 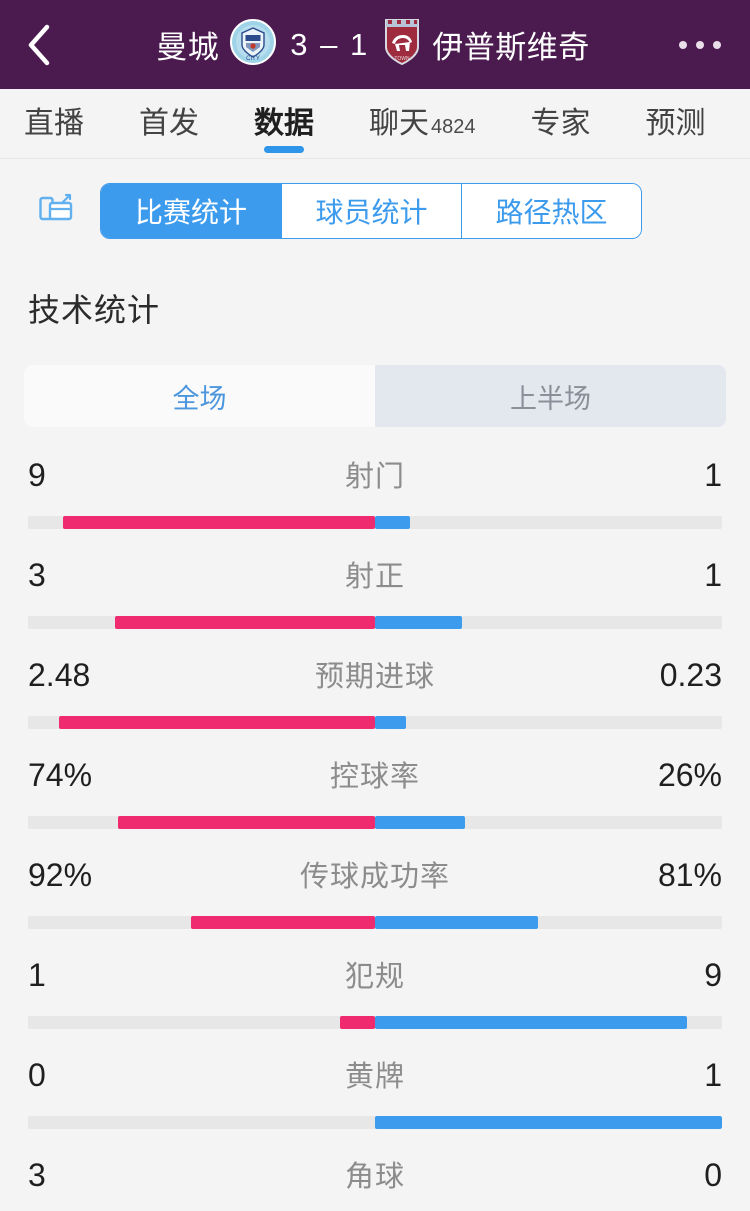 I want to click on stat-row: 9 射门 1, so click(x=375, y=491).